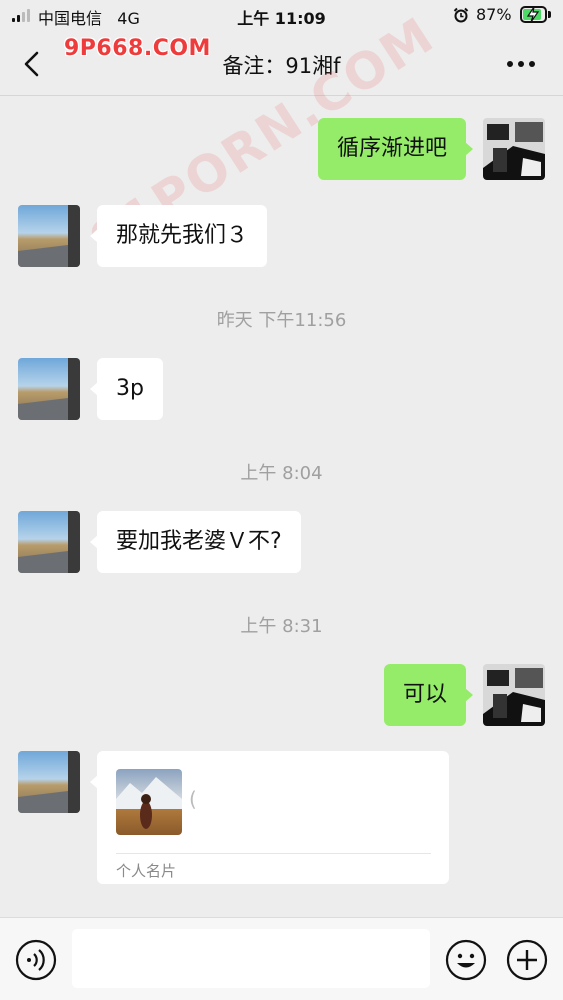  I want to click on carrier-network: 中国电信 4G, so click(89, 17).